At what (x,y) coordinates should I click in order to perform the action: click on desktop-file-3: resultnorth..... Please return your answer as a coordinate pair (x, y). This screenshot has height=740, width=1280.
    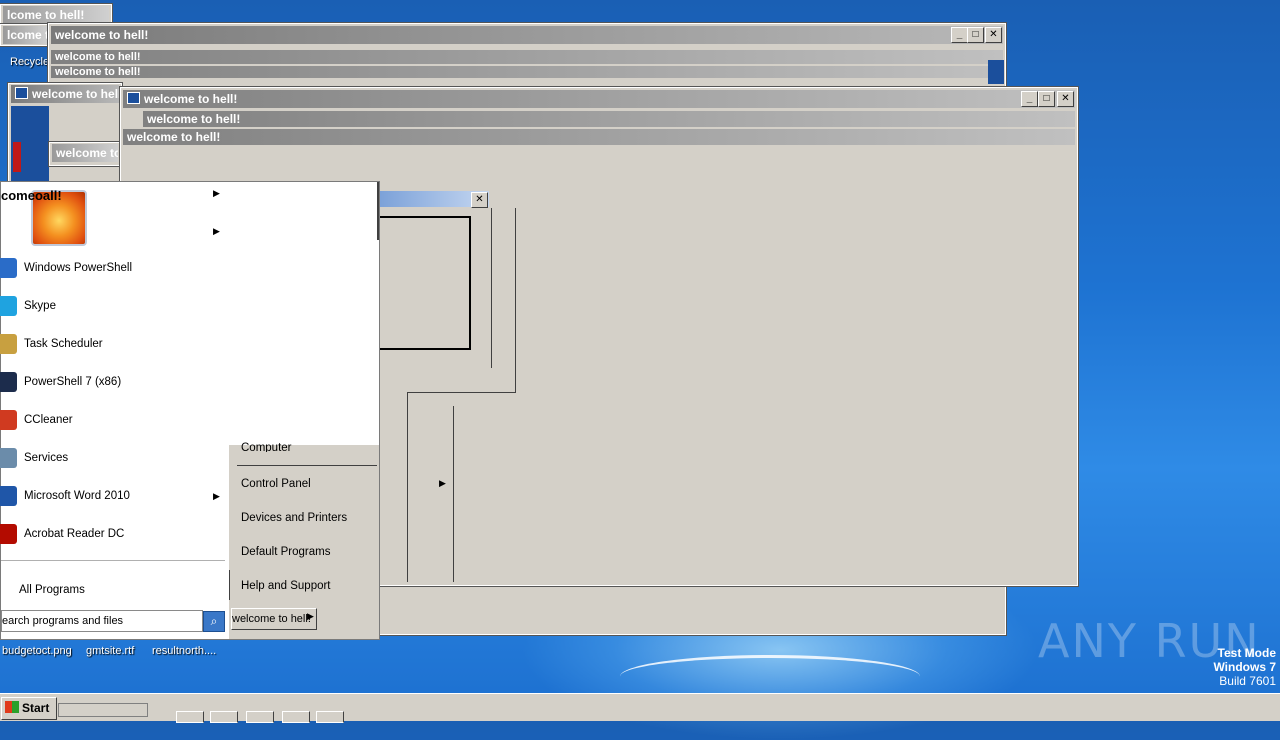
    Looking at the image, I should click on (184, 651).